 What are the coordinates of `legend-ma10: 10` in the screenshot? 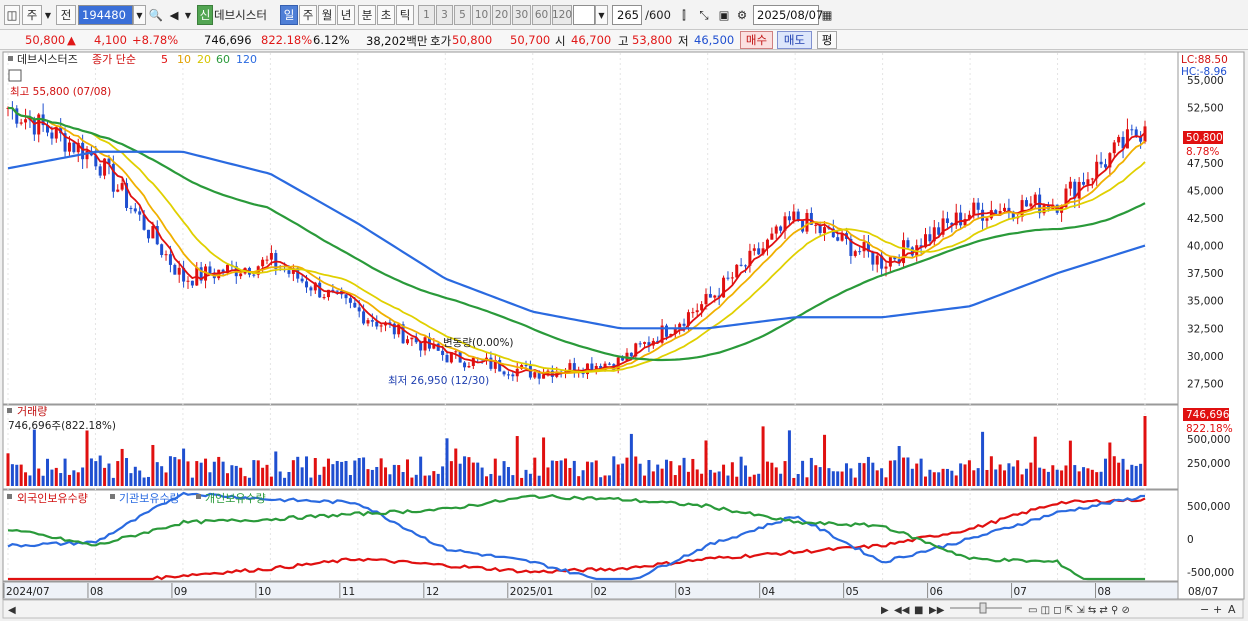 It's located at (184, 59).